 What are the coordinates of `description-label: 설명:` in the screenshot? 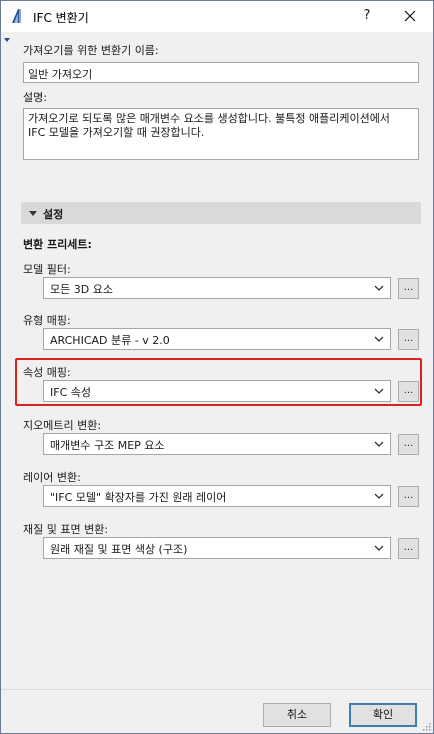 It's located at (35, 97).